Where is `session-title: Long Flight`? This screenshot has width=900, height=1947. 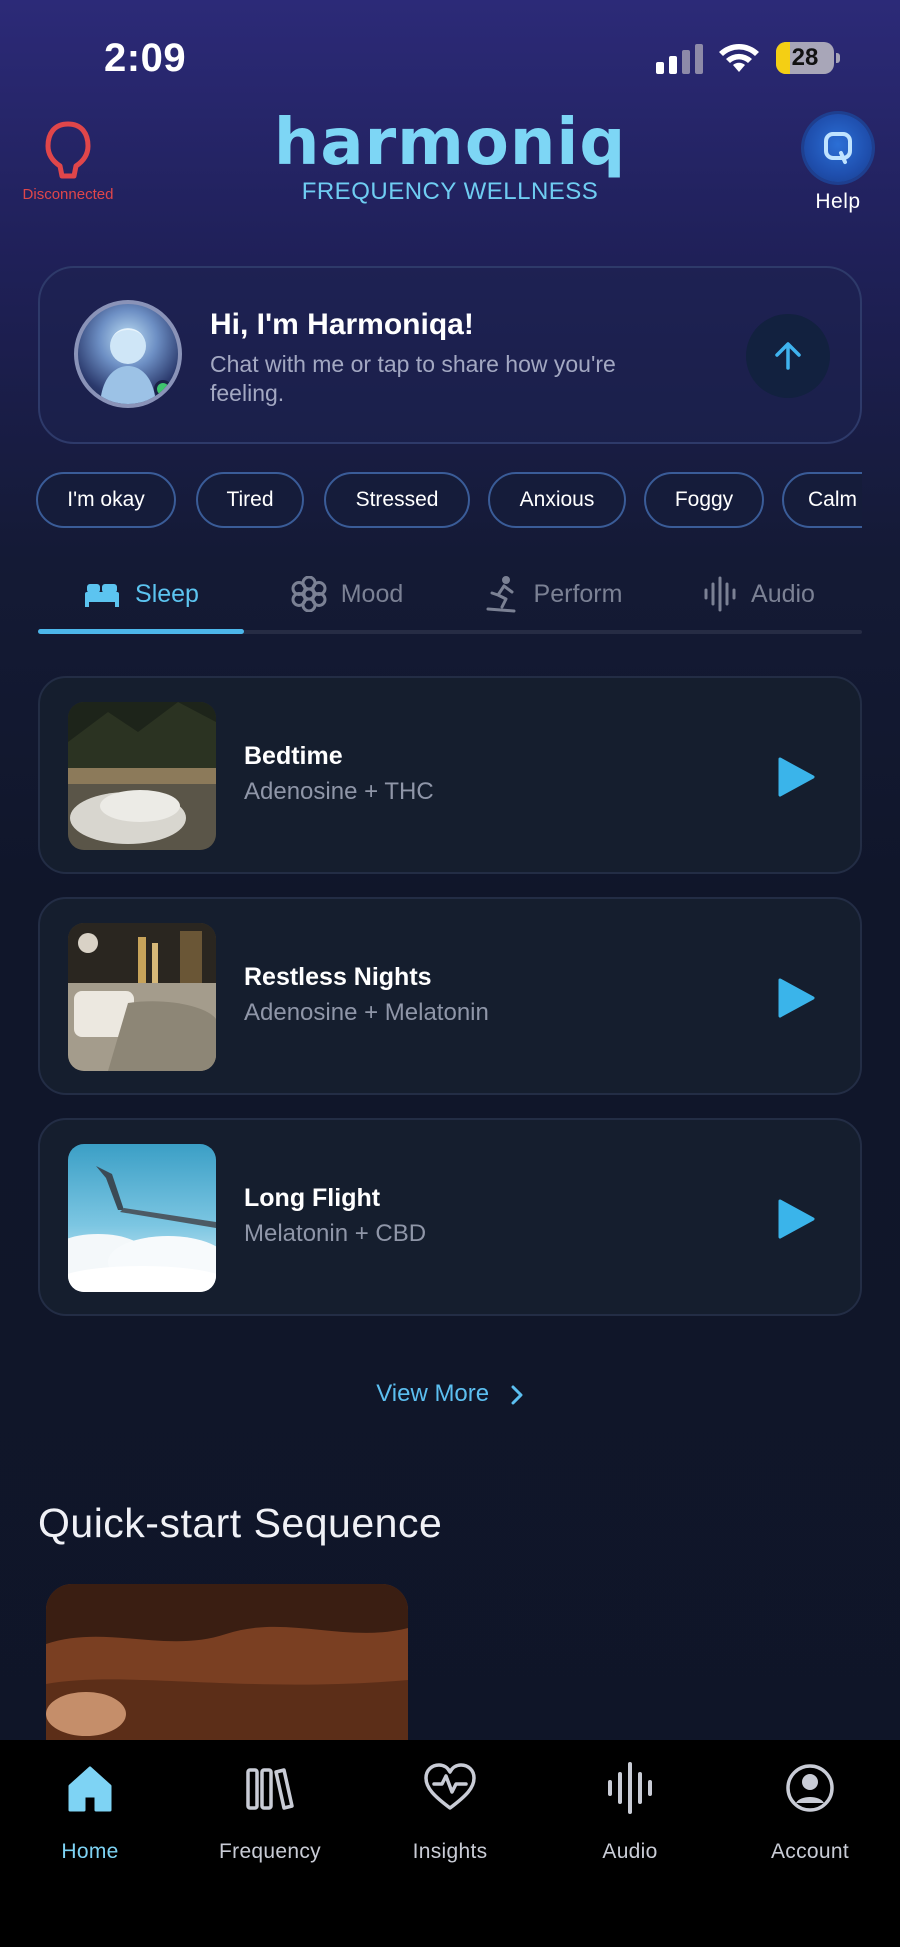
session-title: Long Flight is located at coordinates (312, 1198).